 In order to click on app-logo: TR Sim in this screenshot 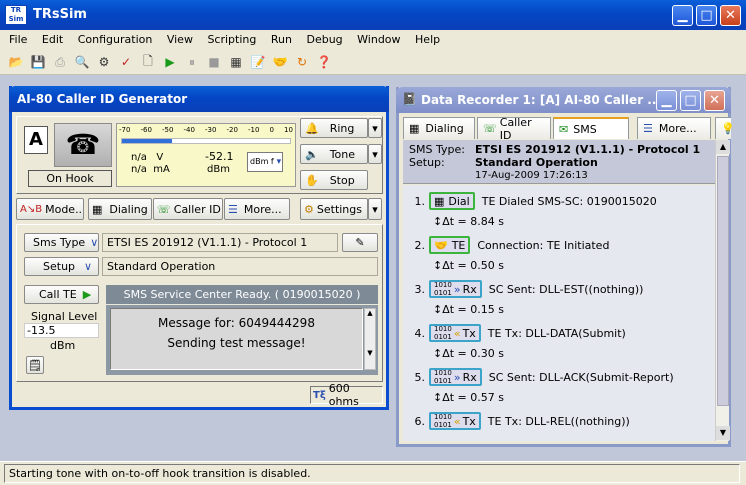, I will do `click(16, 15)`.